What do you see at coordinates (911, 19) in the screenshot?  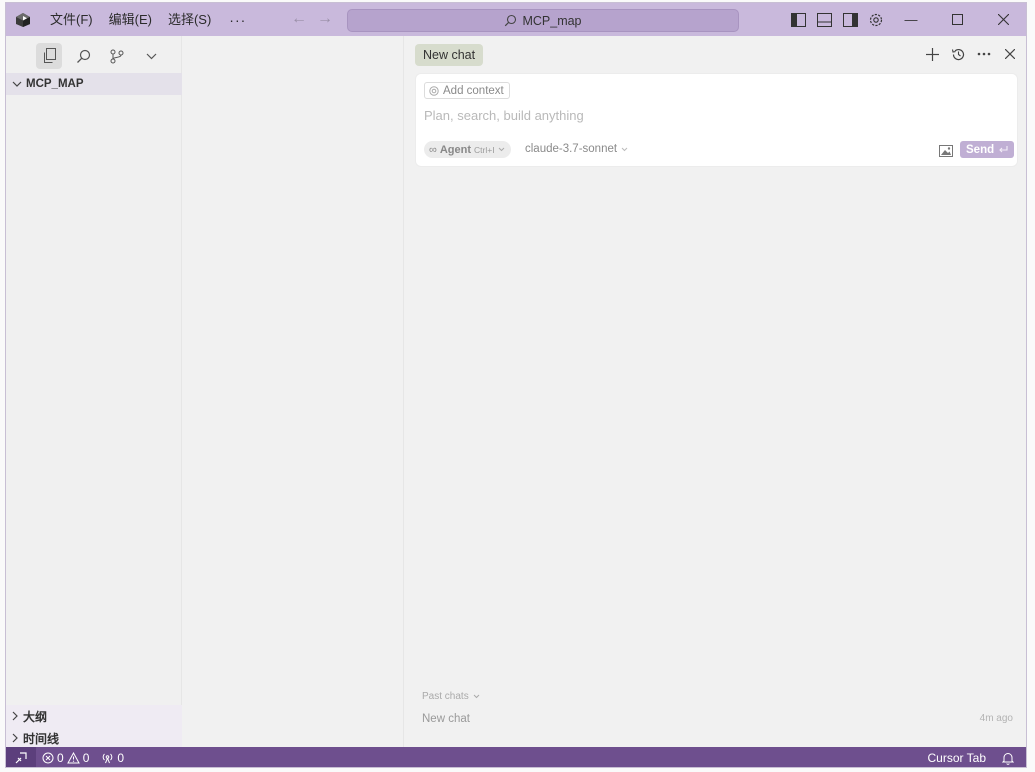 I see `minimize-icon: —` at bounding box center [911, 19].